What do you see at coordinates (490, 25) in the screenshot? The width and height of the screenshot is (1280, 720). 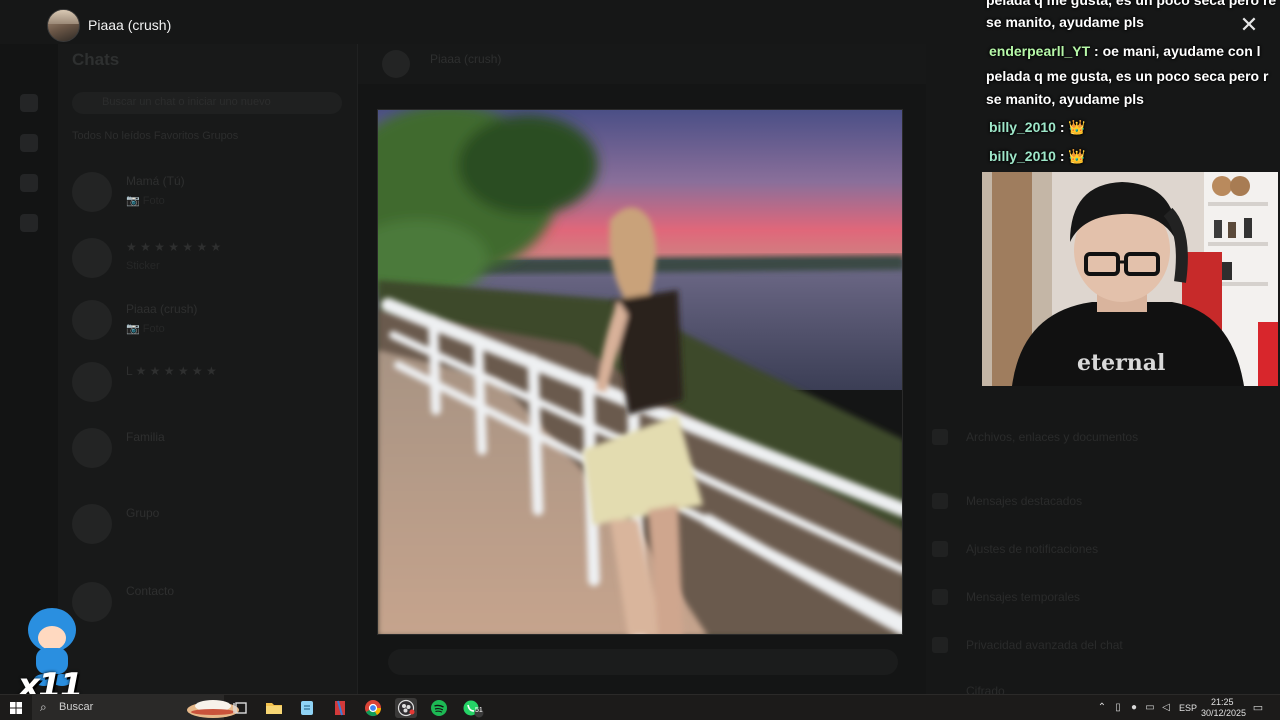 I see `media-viewer-header: Piaaa (crush)` at bounding box center [490, 25].